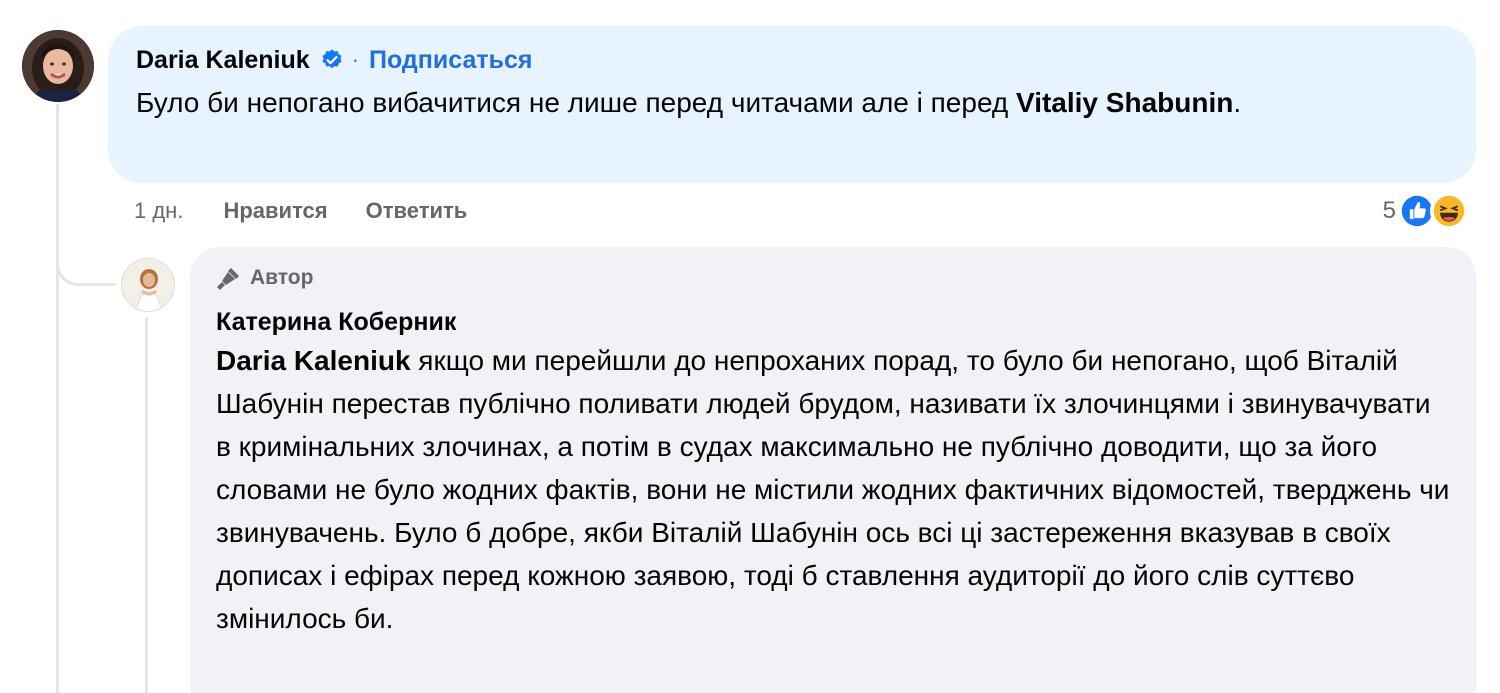  What do you see at coordinates (57, 398) in the screenshot?
I see `thread-line` at bounding box center [57, 398].